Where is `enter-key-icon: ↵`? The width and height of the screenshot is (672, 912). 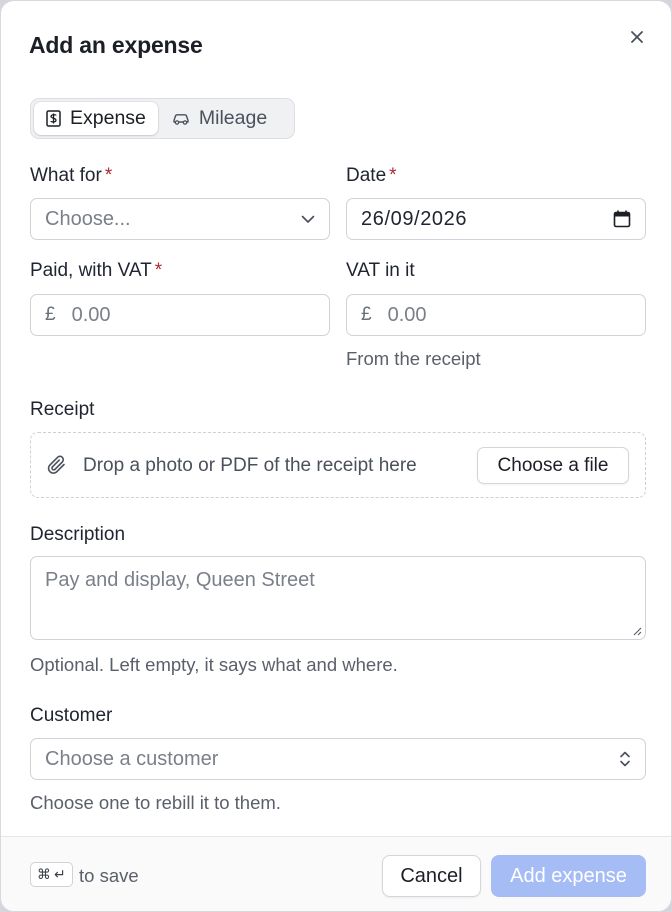 enter-key-icon: ↵ is located at coordinates (60, 874).